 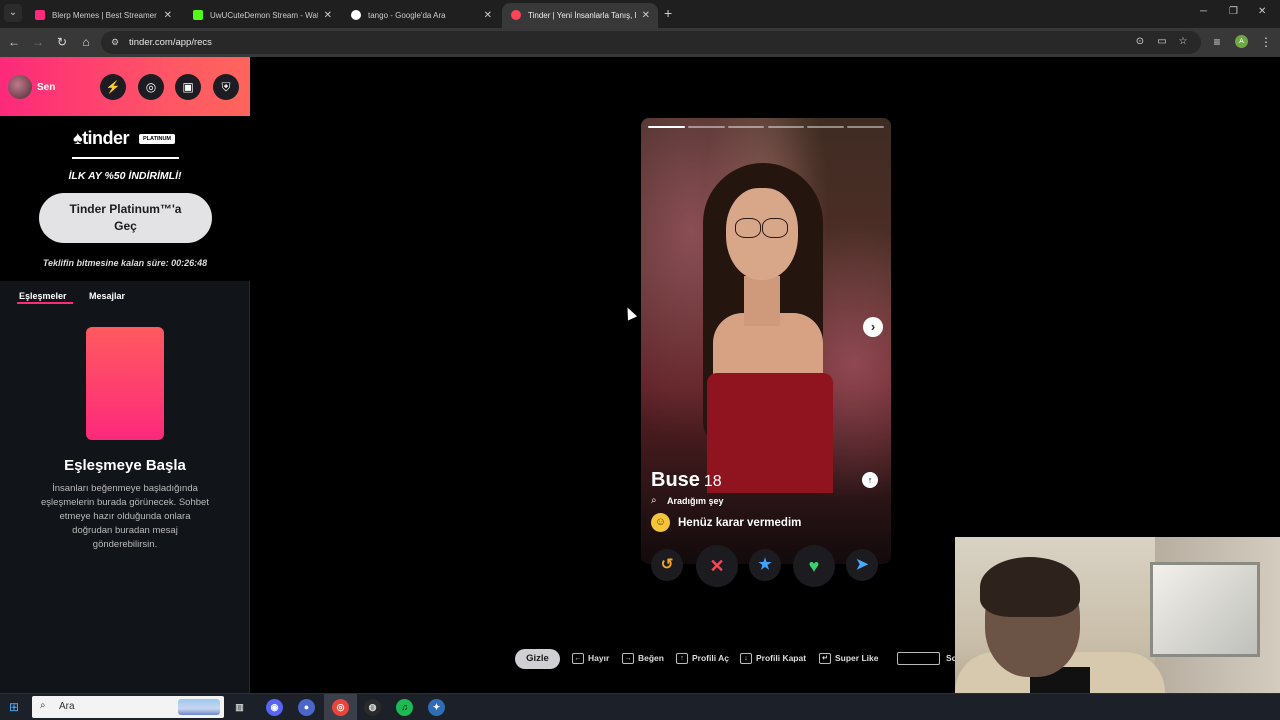 I want to click on tinder-logo: ♠tinder, so click(x=101, y=138).